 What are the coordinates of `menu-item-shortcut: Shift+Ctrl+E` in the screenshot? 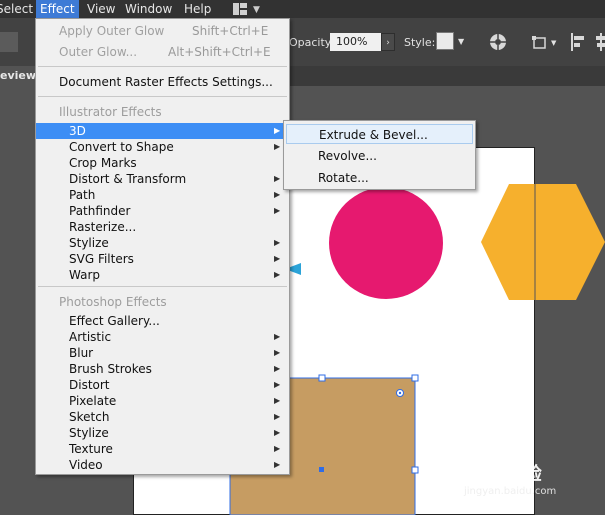 It's located at (230, 31).